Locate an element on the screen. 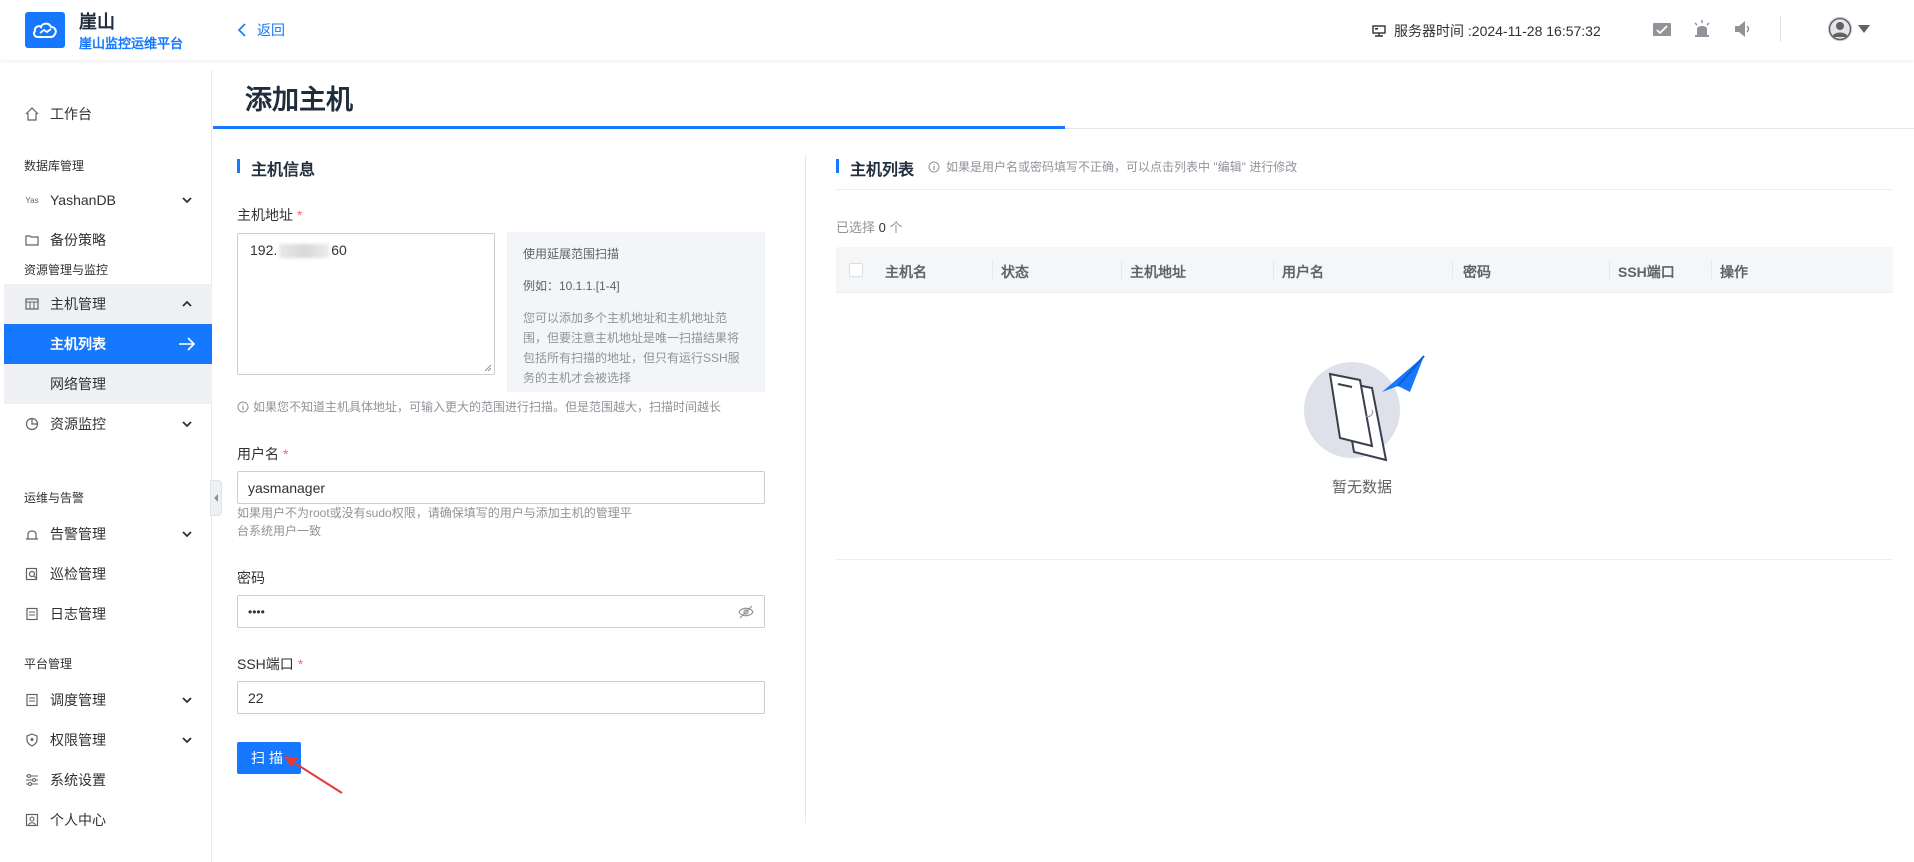 The height and width of the screenshot is (862, 1914). empty-data-illustration-icon is located at coordinates (1364, 408).